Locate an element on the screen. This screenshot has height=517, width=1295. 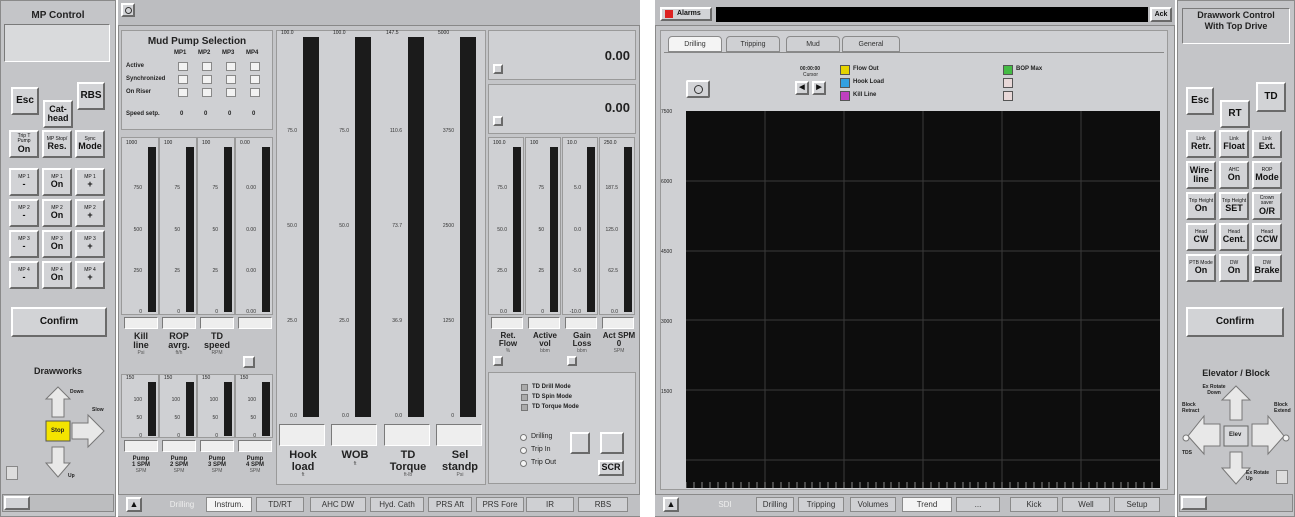
cursor-left-button: ◀ is located at coordinates (802, 88).